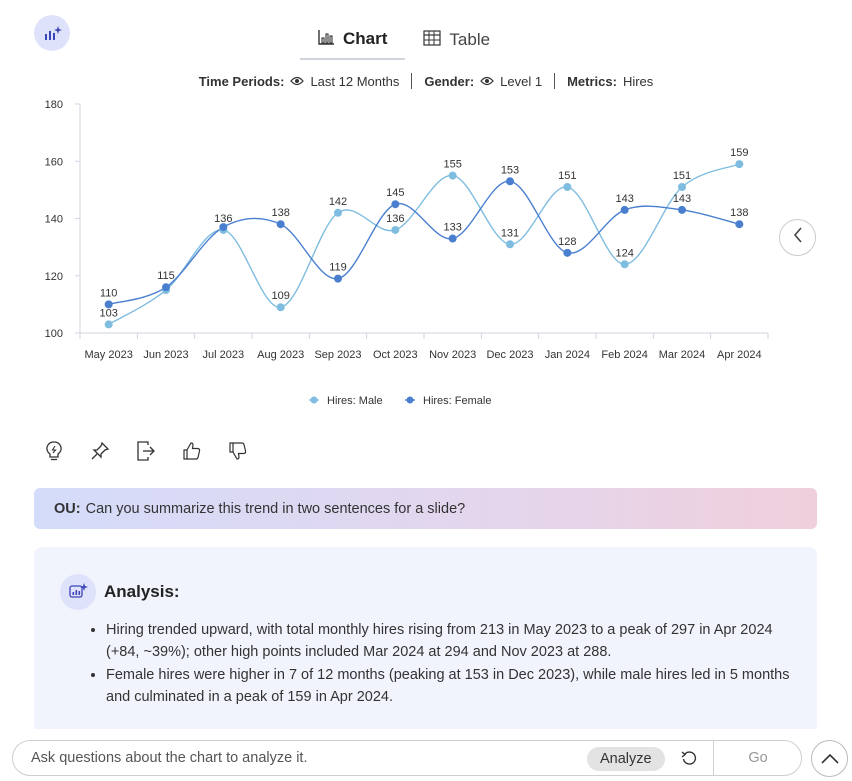 This screenshot has height=781, width=852. What do you see at coordinates (355, 401) in the screenshot?
I see `legend-label: Hires: Male` at bounding box center [355, 401].